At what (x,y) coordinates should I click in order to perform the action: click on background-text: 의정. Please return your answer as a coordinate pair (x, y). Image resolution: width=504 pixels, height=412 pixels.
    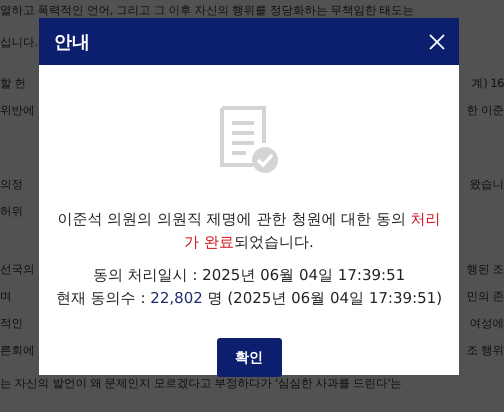
    Looking at the image, I should click on (11, 184).